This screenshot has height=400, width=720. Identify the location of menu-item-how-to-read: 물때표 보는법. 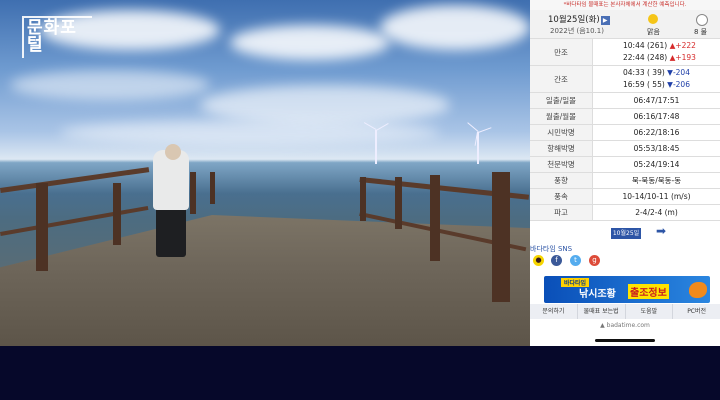
(602, 311).